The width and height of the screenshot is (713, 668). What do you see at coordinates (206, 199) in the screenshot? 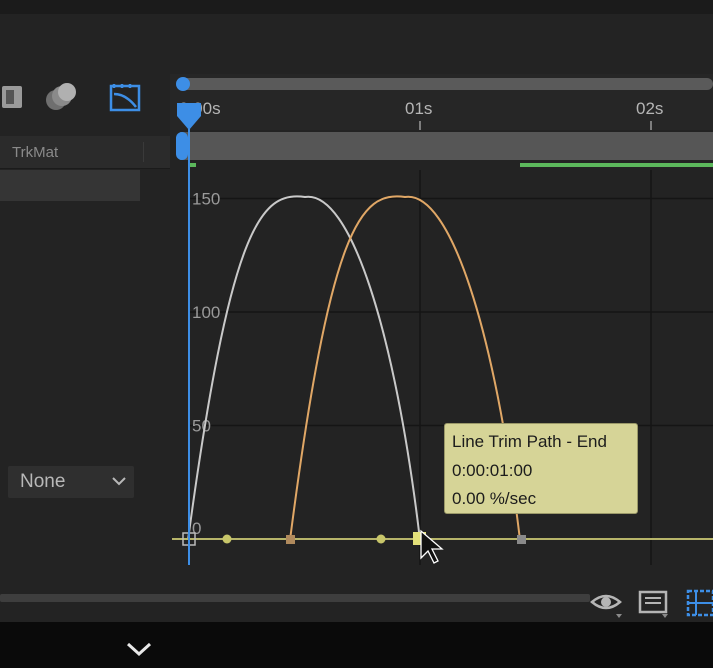
I see `y-tick-label: 150` at bounding box center [206, 199].